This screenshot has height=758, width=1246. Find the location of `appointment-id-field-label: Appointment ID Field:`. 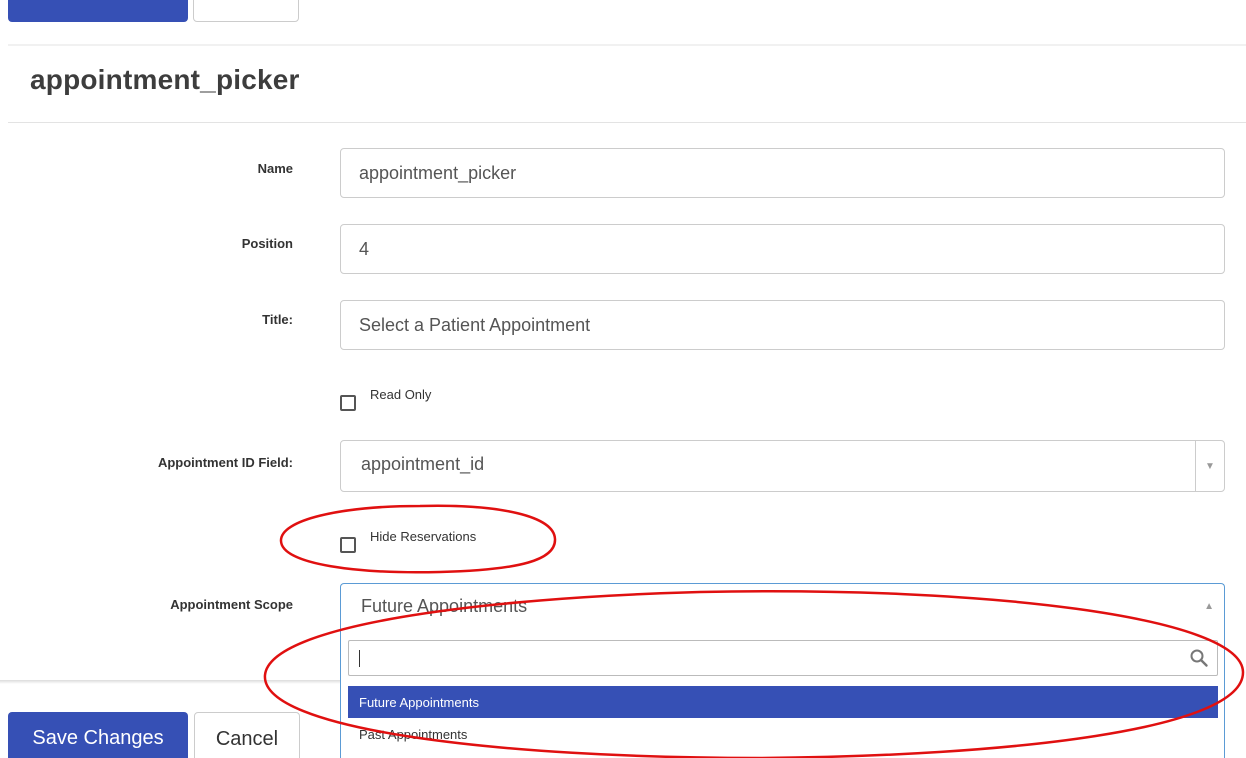

appointment-id-field-label: Appointment ID Field: is located at coordinates (225, 462).